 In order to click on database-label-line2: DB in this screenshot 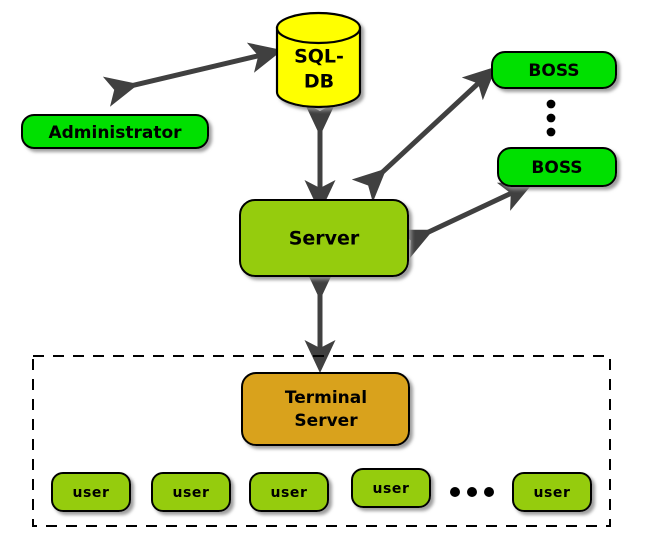, I will do `click(319, 82)`.